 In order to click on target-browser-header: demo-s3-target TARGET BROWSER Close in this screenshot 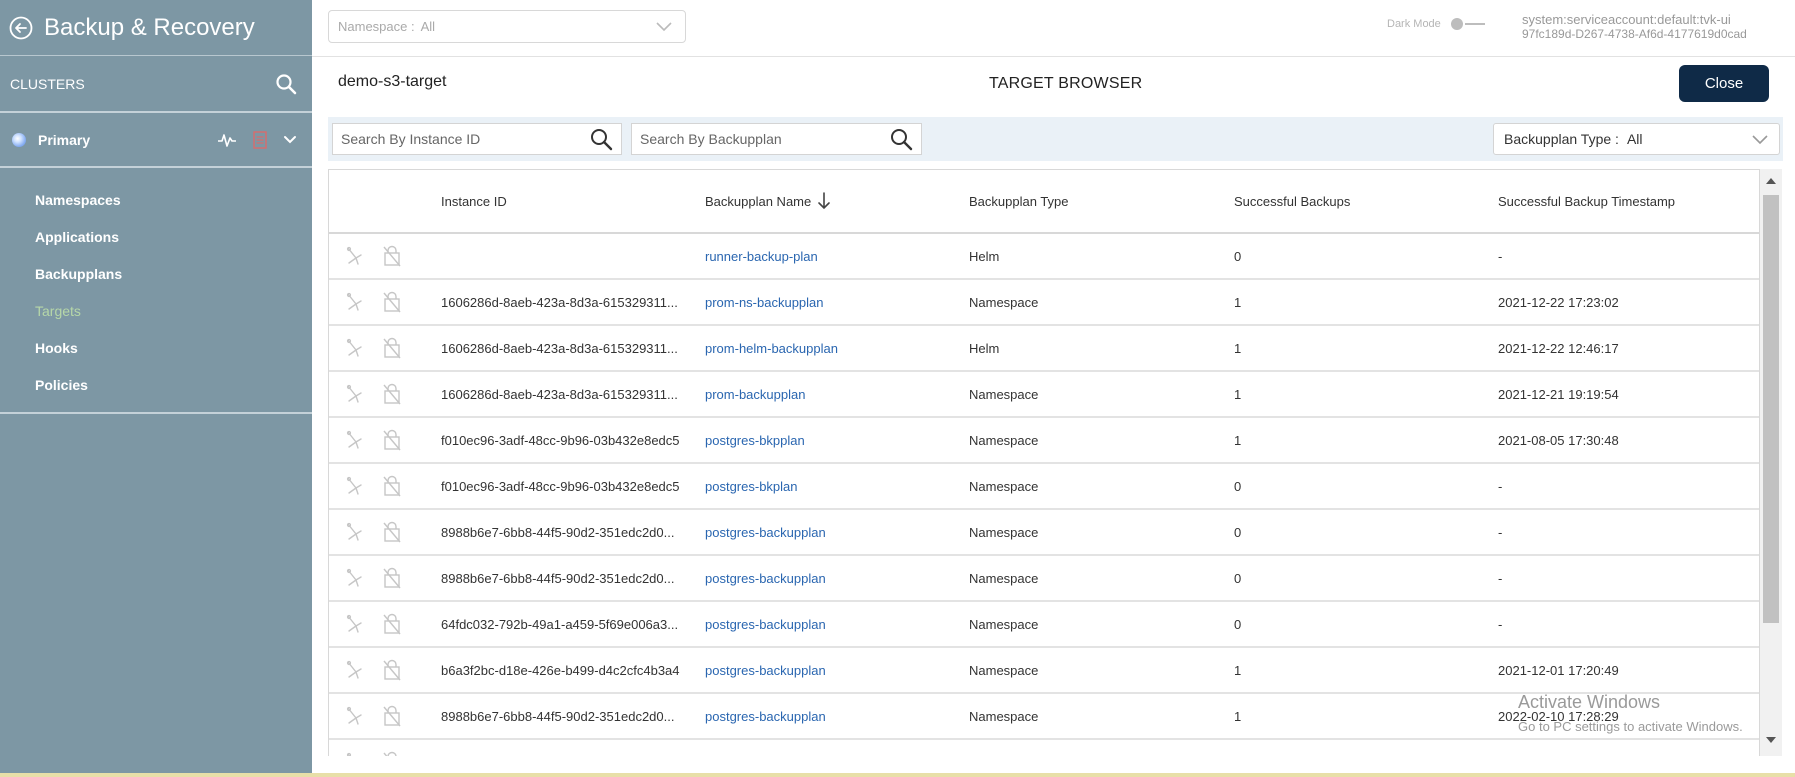, I will do `click(1053, 87)`.